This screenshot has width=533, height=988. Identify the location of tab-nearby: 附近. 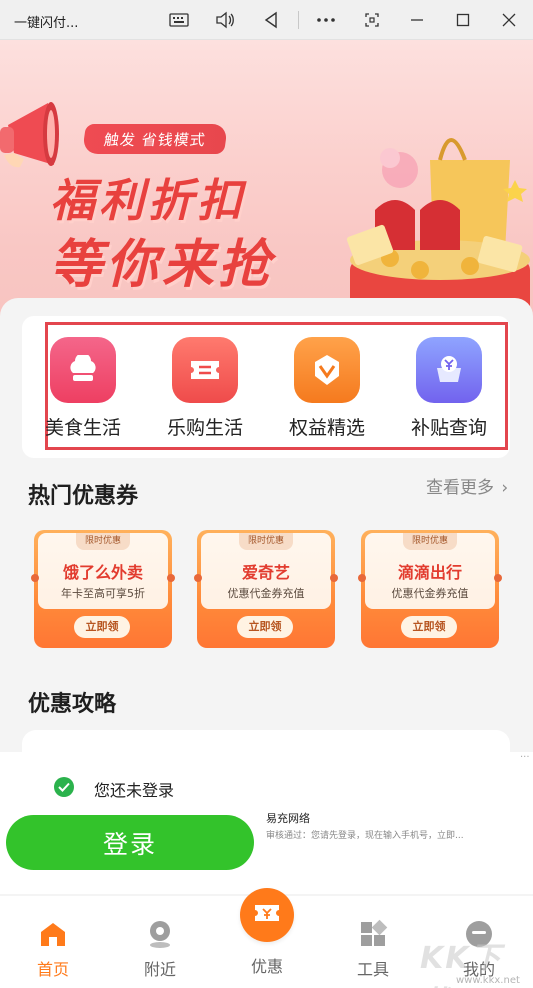
(160, 949).